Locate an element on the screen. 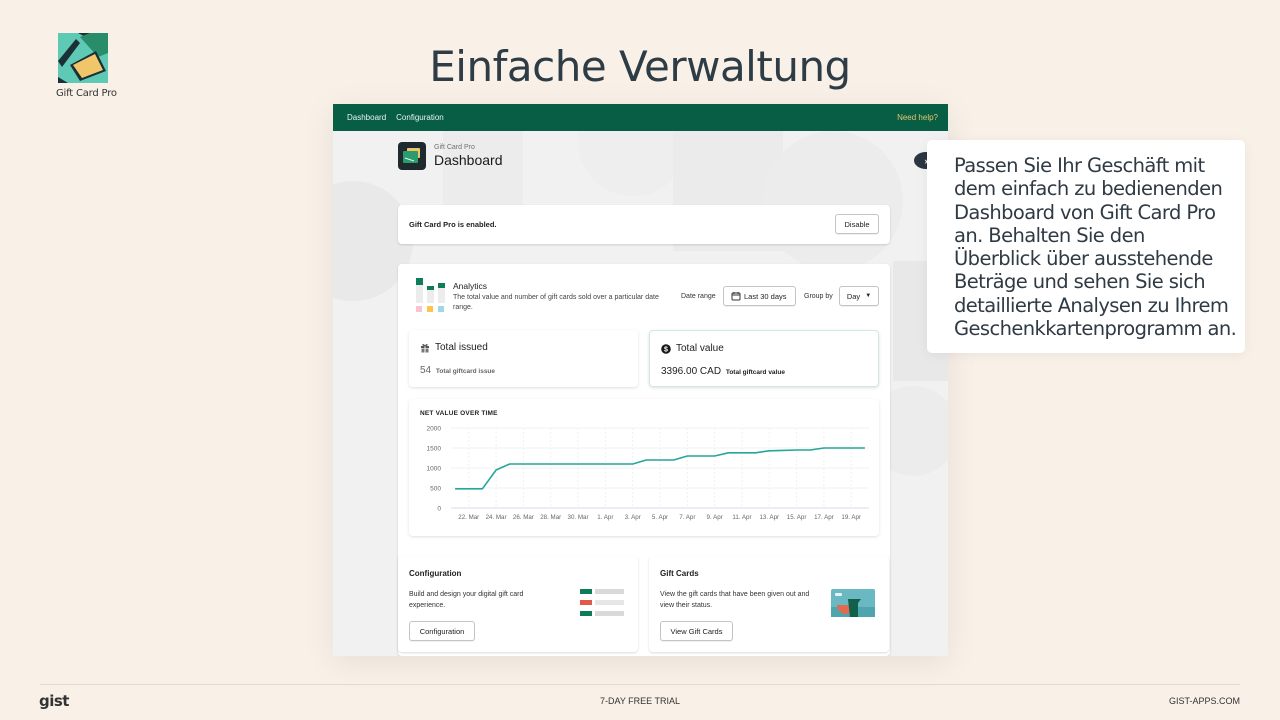  app-icon is located at coordinates (412, 156).